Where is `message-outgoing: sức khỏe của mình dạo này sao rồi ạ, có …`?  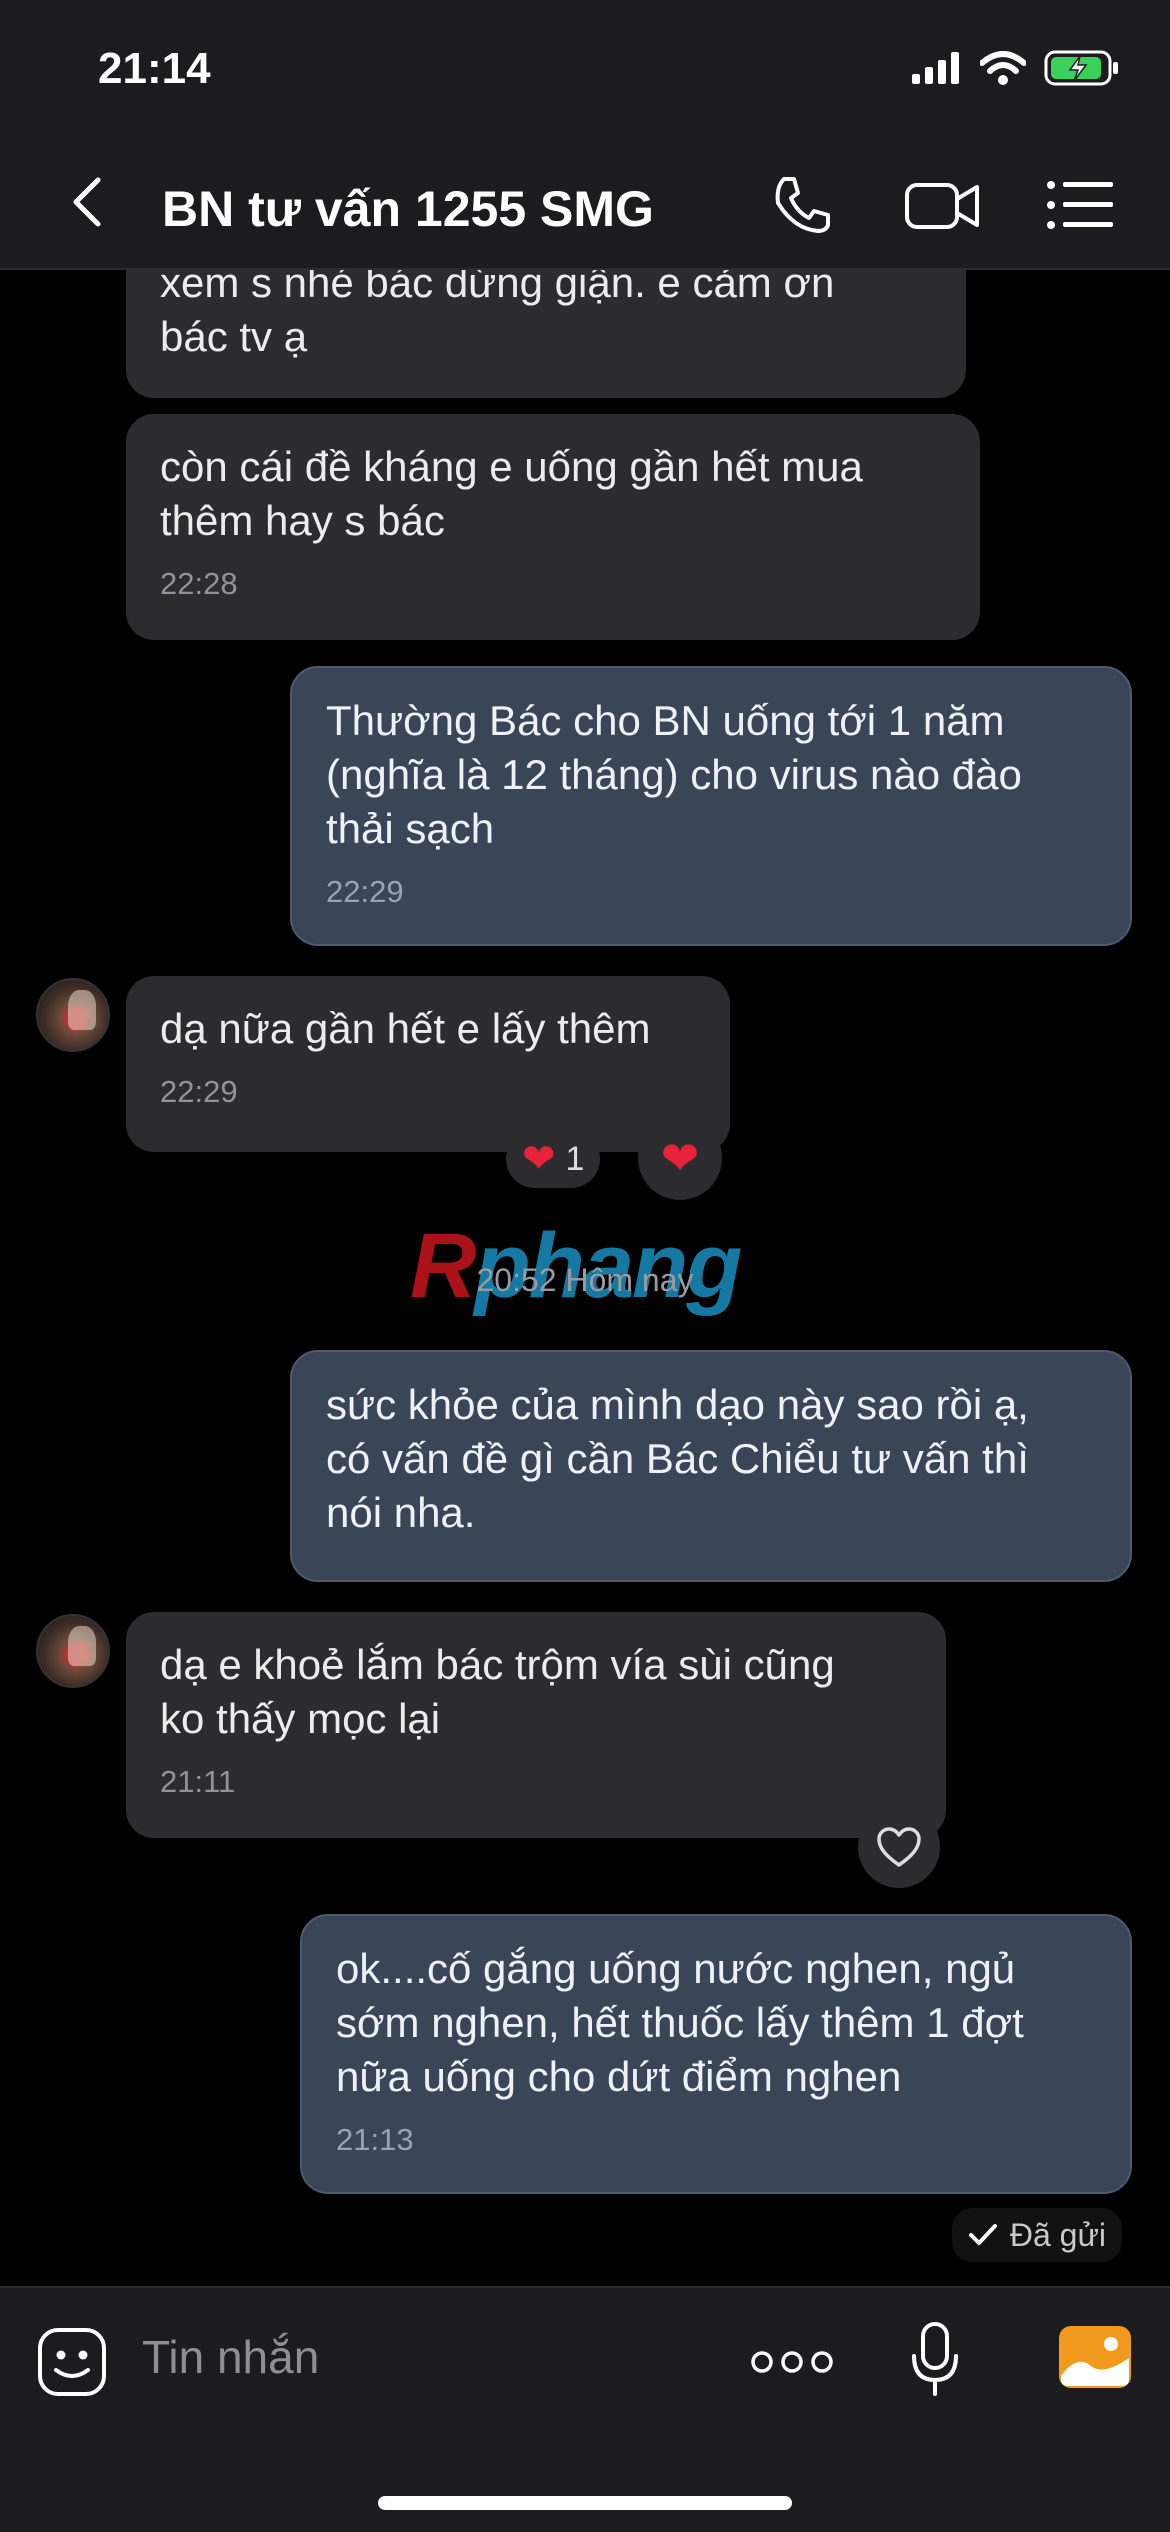 message-outgoing: sức khỏe của mình dạo này sao rồi ạ, có … is located at coordinates (711, 1466).